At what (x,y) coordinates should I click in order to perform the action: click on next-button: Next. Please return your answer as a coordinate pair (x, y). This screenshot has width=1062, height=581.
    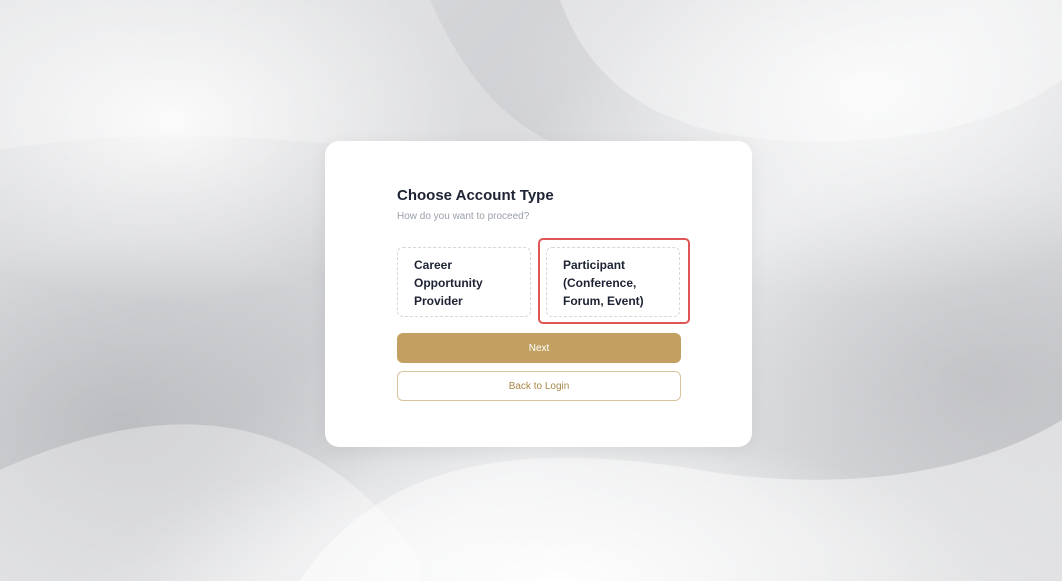
    Looking at the image, I should click on (539, 348).